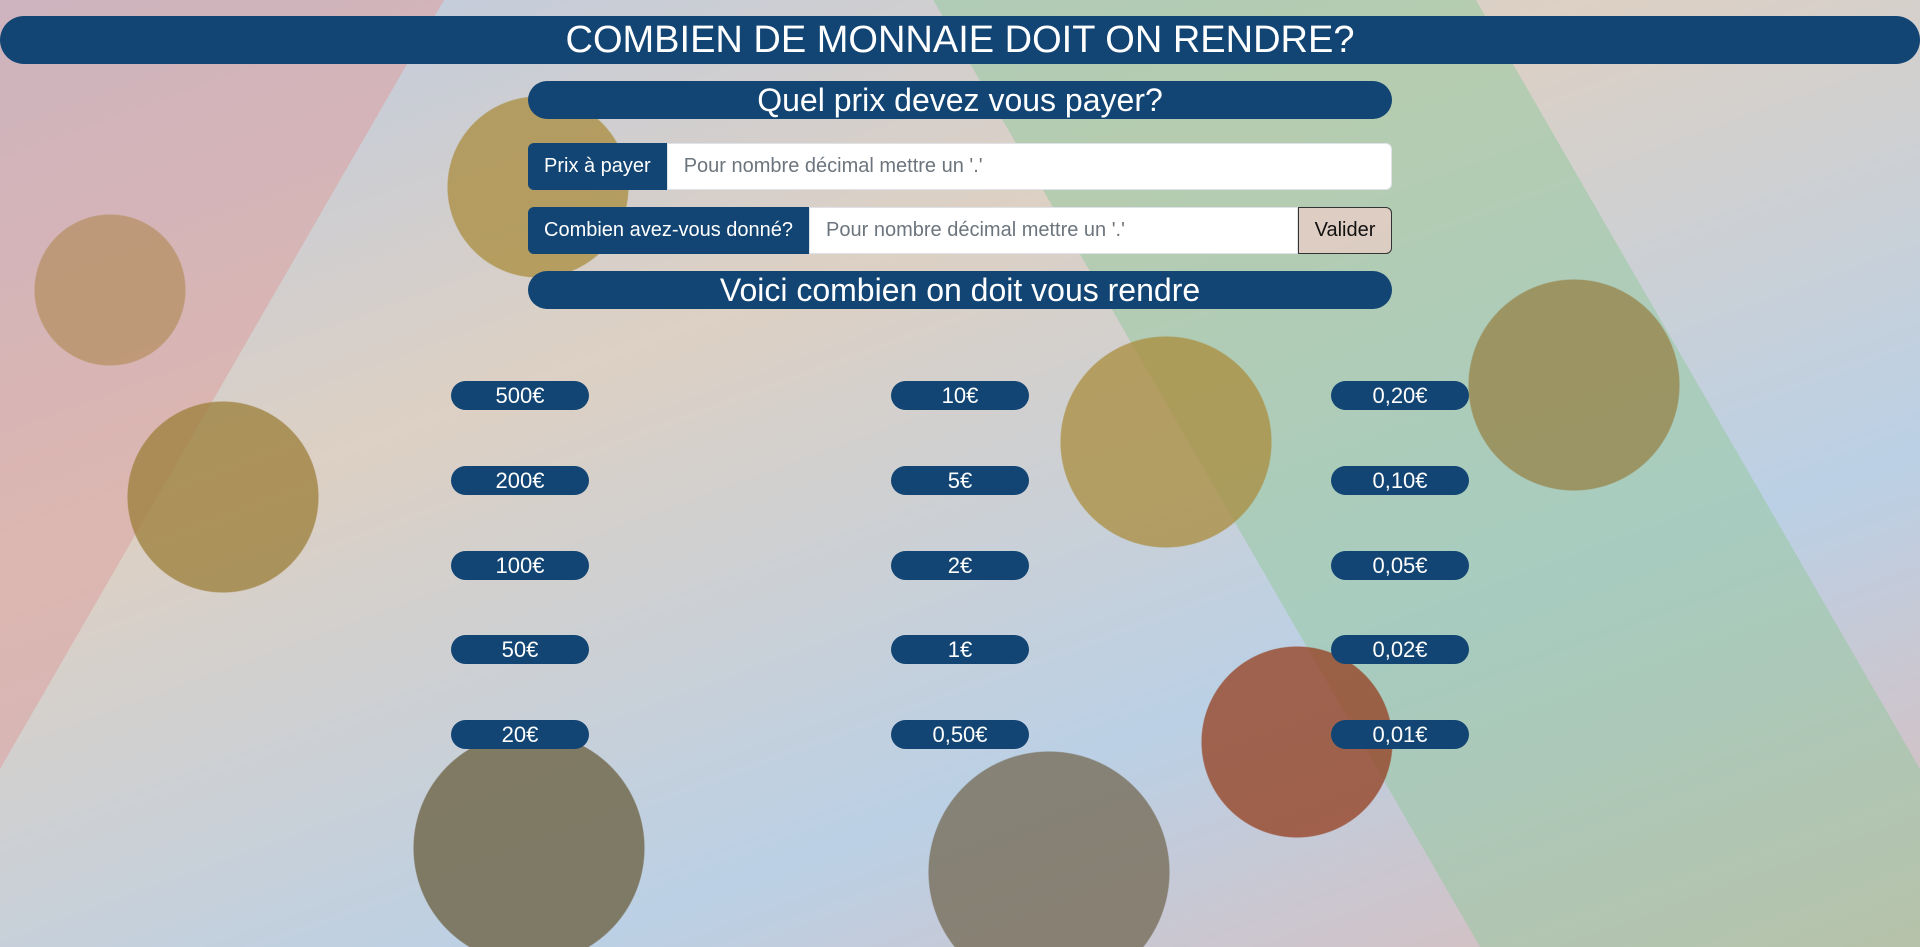 The width and height of the screenshot is (1920, 947). I want to click on denomination-2-euro: 2€, so click(960, 565).